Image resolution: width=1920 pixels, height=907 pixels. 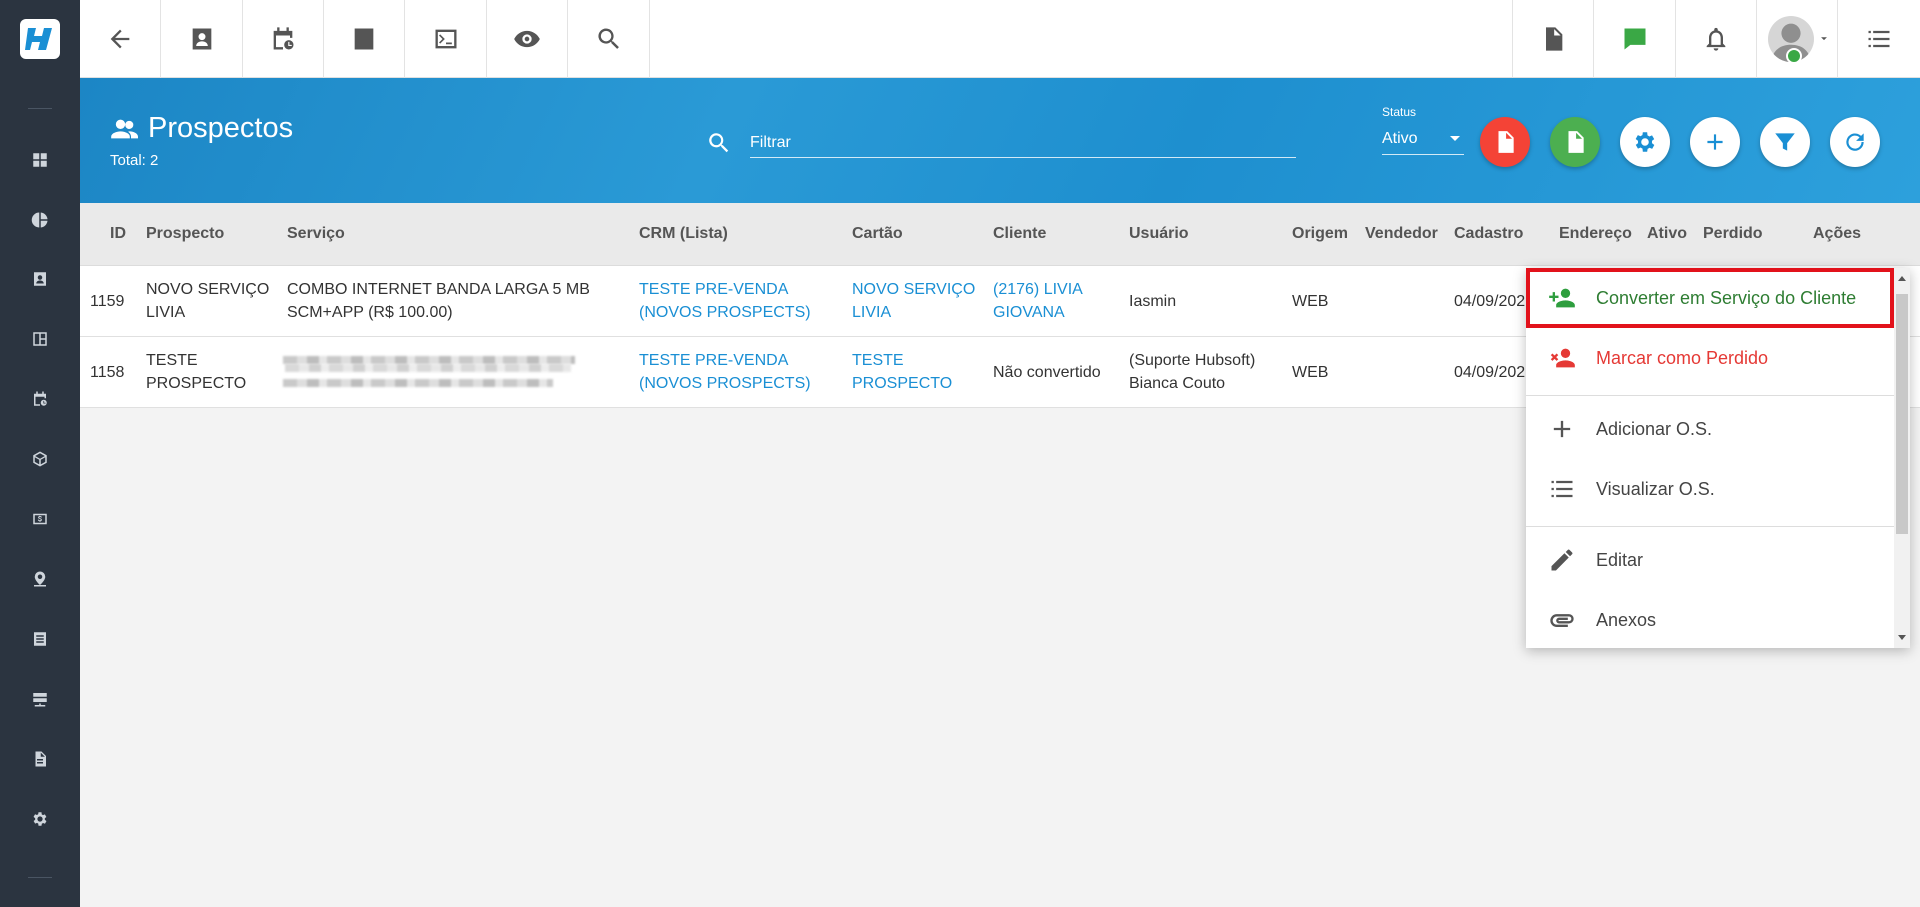 What do you see at coordinates (1159, 234) in the screenshot?
I see `column-header: Usuário` at bounding box center [1159, 234].